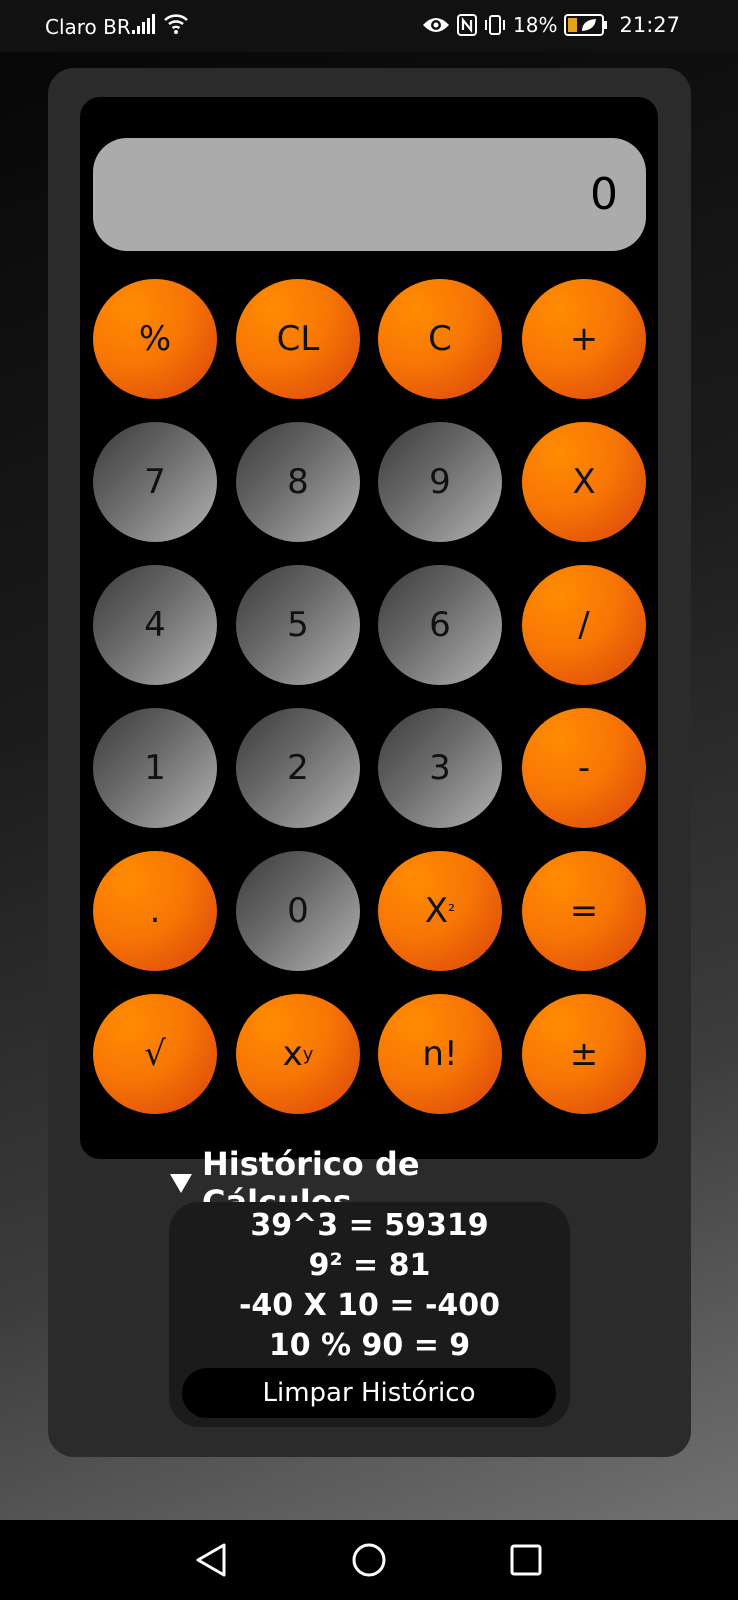 The image size is (738, 1600). What do you see at coordinates (584, 768) in the screenshot?
I see `subtract-button: -` at bounding box center [584, 768].